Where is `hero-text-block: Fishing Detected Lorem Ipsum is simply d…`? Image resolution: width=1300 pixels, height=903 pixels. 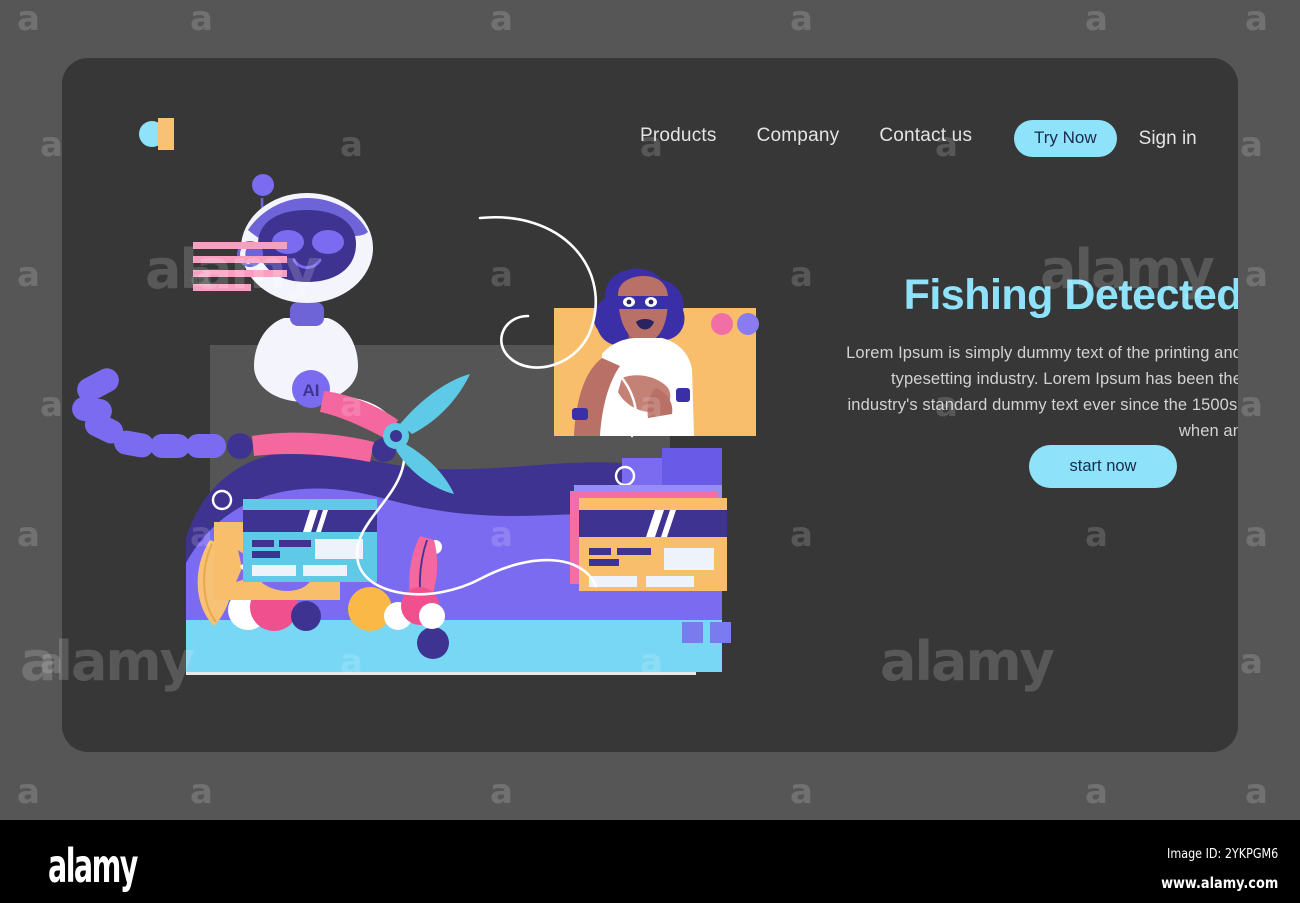 hero-text-block: Fishing Detected Lorem Ipsum is simply d… is located at coordinates (1030, 357).